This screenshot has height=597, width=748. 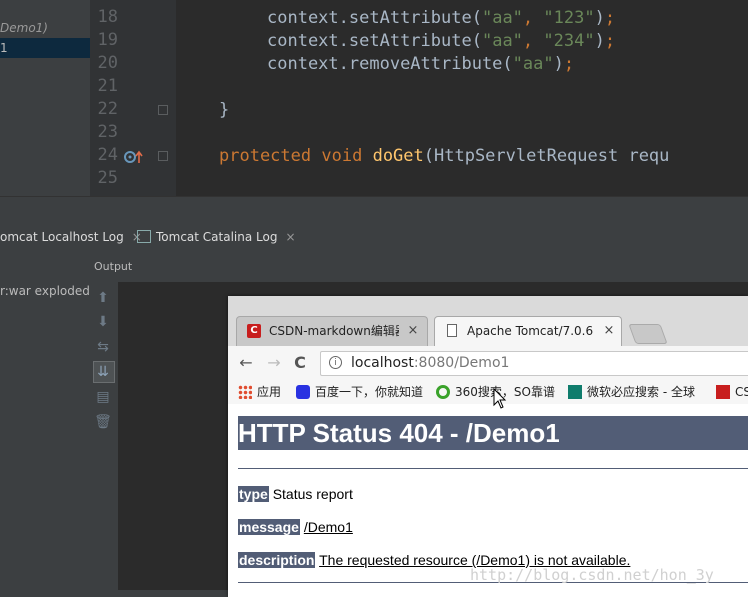 What do you see at coordinates (421, 64) in the screenshot?
I see `code-line-20: context.removeAttribute("aa");` at bounding box center [421, 64].